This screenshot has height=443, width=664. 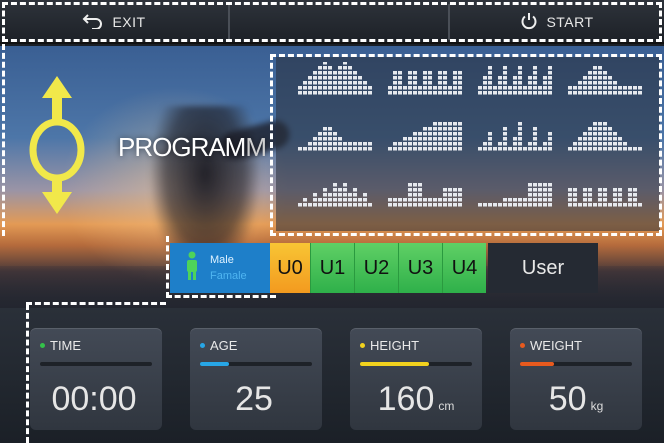 What do you see at coordinates (332, 268) in the screenshot?
I see `user-slot-u1: U1` at bounding box center [332, 268].